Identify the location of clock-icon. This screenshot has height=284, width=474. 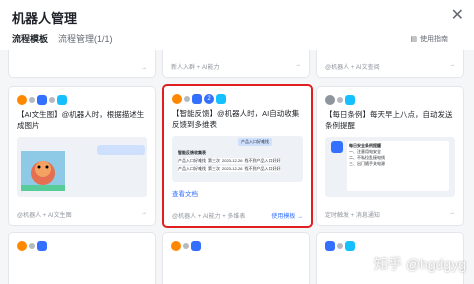
(330, 100).